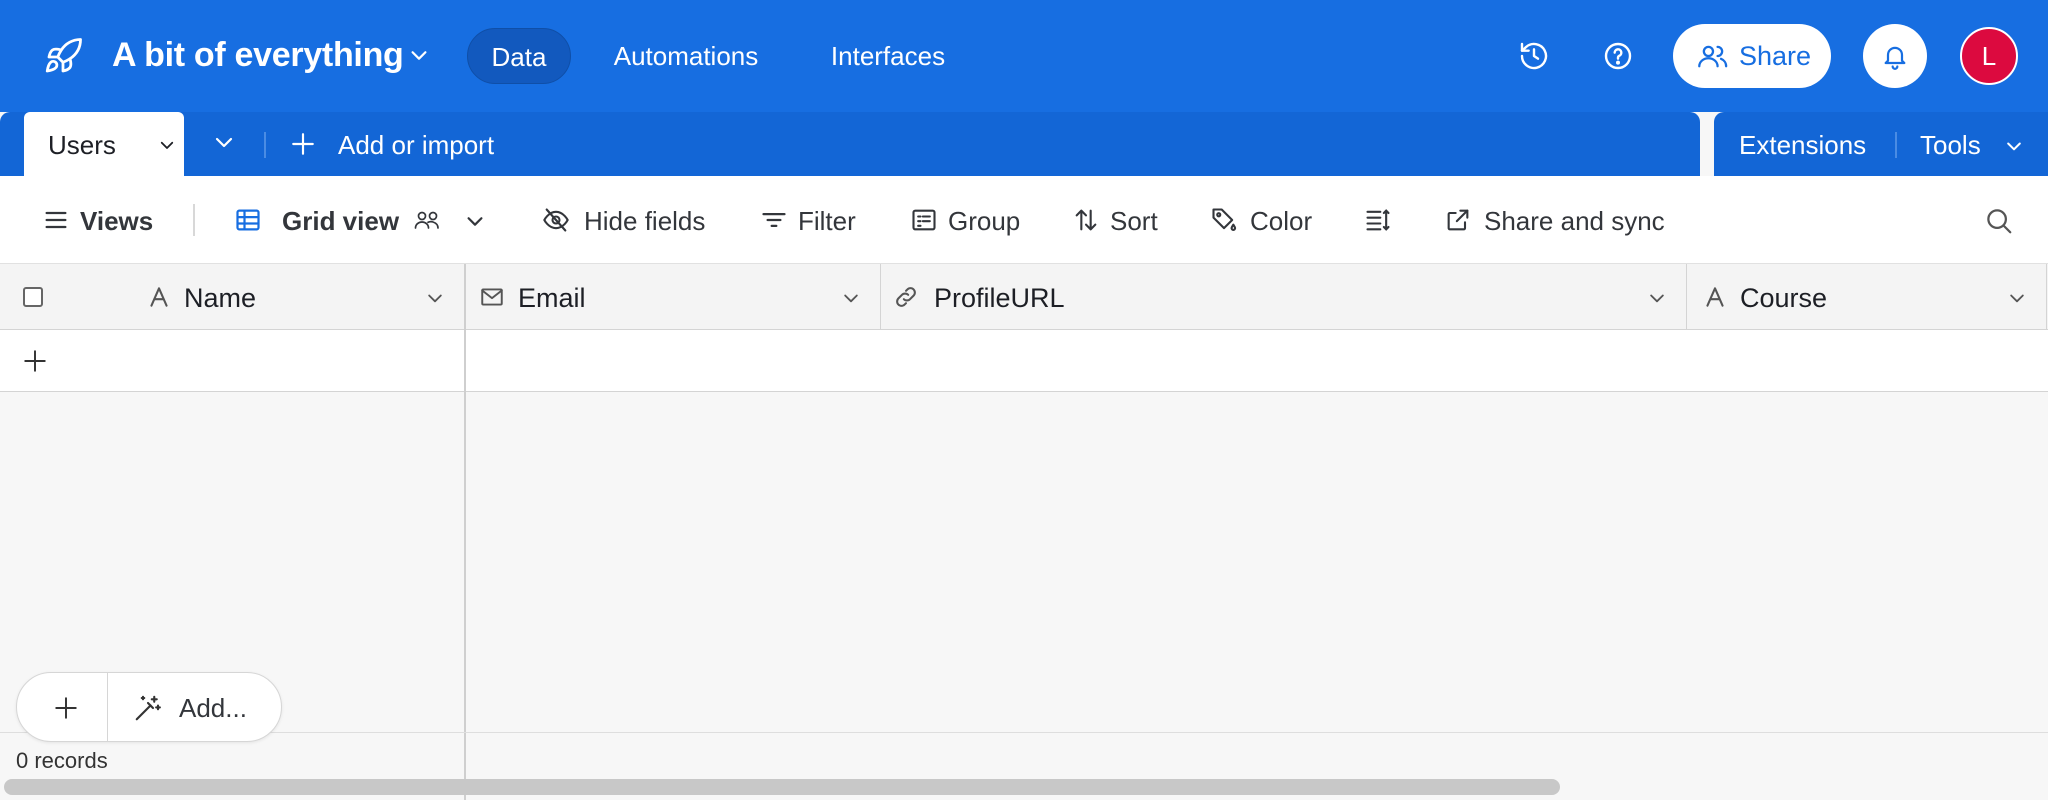 This screenshot has height=800, width=2048. I want to click on column-header-course: Course, so click(1867, 297).